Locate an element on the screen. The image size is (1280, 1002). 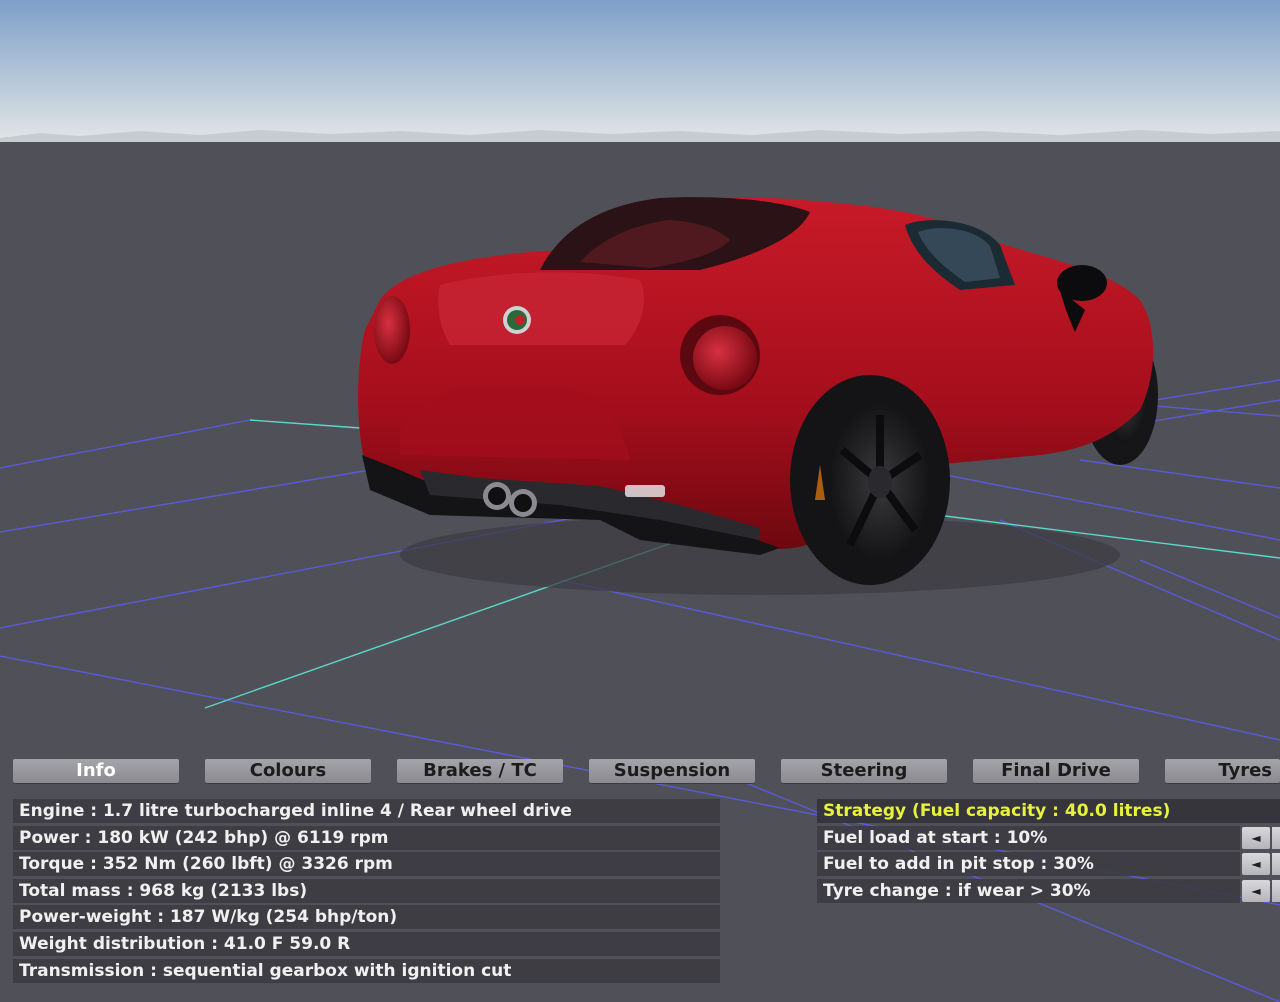
tyre-change-increase-button is located at coordinates (1276, 891).